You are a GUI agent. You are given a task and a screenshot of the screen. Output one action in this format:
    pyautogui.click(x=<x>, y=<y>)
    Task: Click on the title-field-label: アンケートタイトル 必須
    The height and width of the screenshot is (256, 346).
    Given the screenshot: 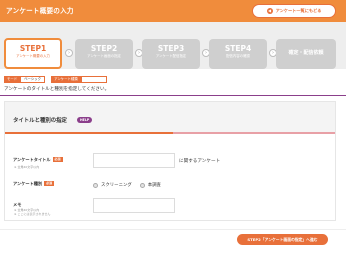 What is the action you would take?
    pyautogui.click(x=38, y=160)
    